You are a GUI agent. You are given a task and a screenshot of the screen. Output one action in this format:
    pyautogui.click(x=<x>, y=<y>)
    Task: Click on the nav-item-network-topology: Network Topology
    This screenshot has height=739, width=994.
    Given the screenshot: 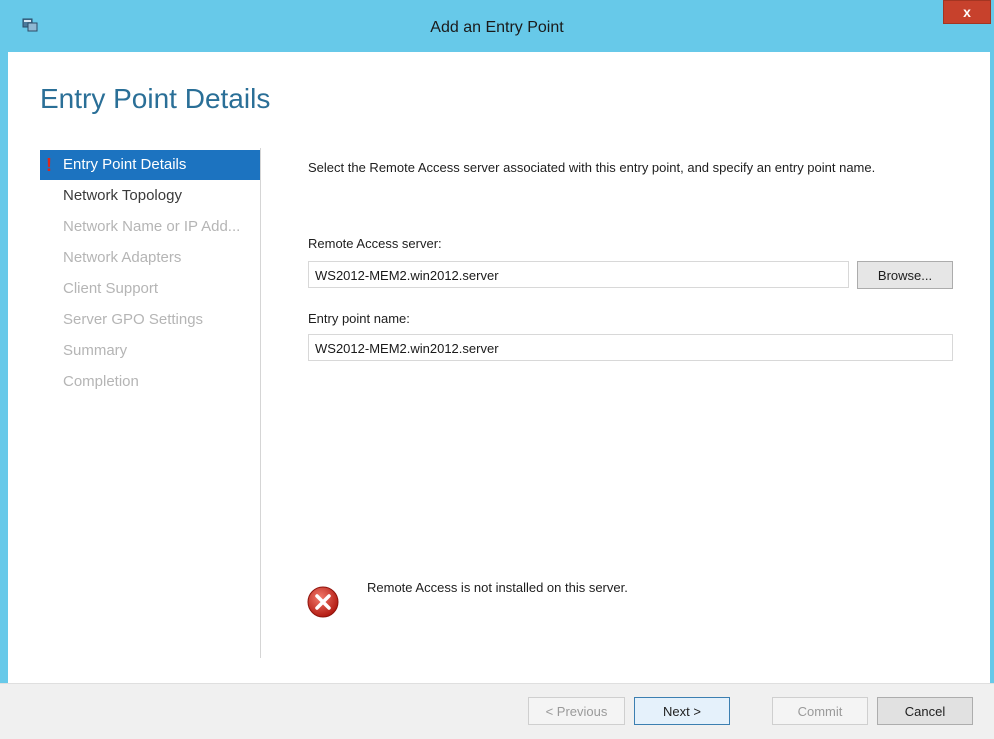 What is the action you would take?
    pyautogui.click(x=150, y=195)
    